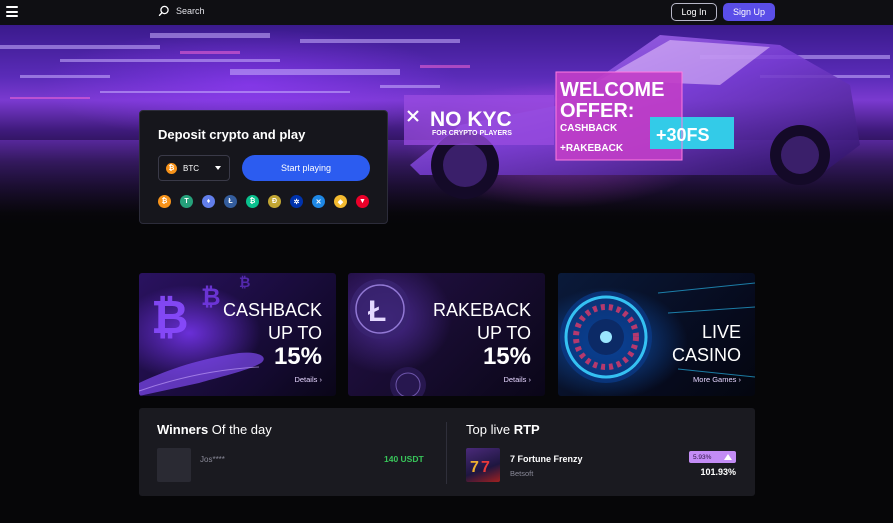 The width and height of the screenshot is (893, 523). Describe the element at coordinates (694, 12) in the screenshot. I see `login-button: Log In` at that location.